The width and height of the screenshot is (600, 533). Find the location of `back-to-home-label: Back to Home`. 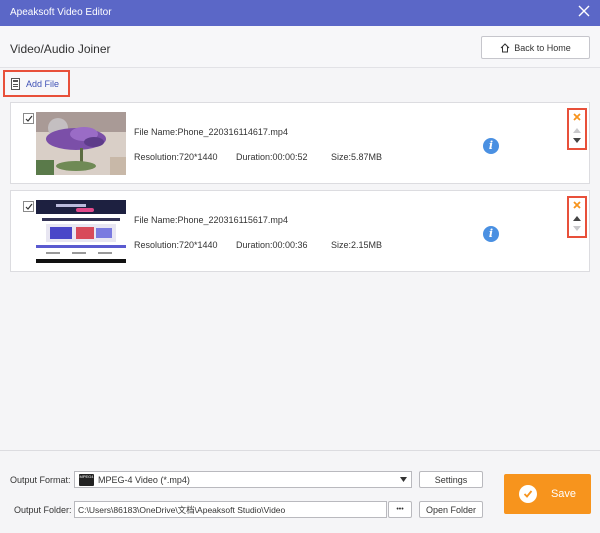

back-to-home-label: Back to Home is located at coordinates (542, 47).